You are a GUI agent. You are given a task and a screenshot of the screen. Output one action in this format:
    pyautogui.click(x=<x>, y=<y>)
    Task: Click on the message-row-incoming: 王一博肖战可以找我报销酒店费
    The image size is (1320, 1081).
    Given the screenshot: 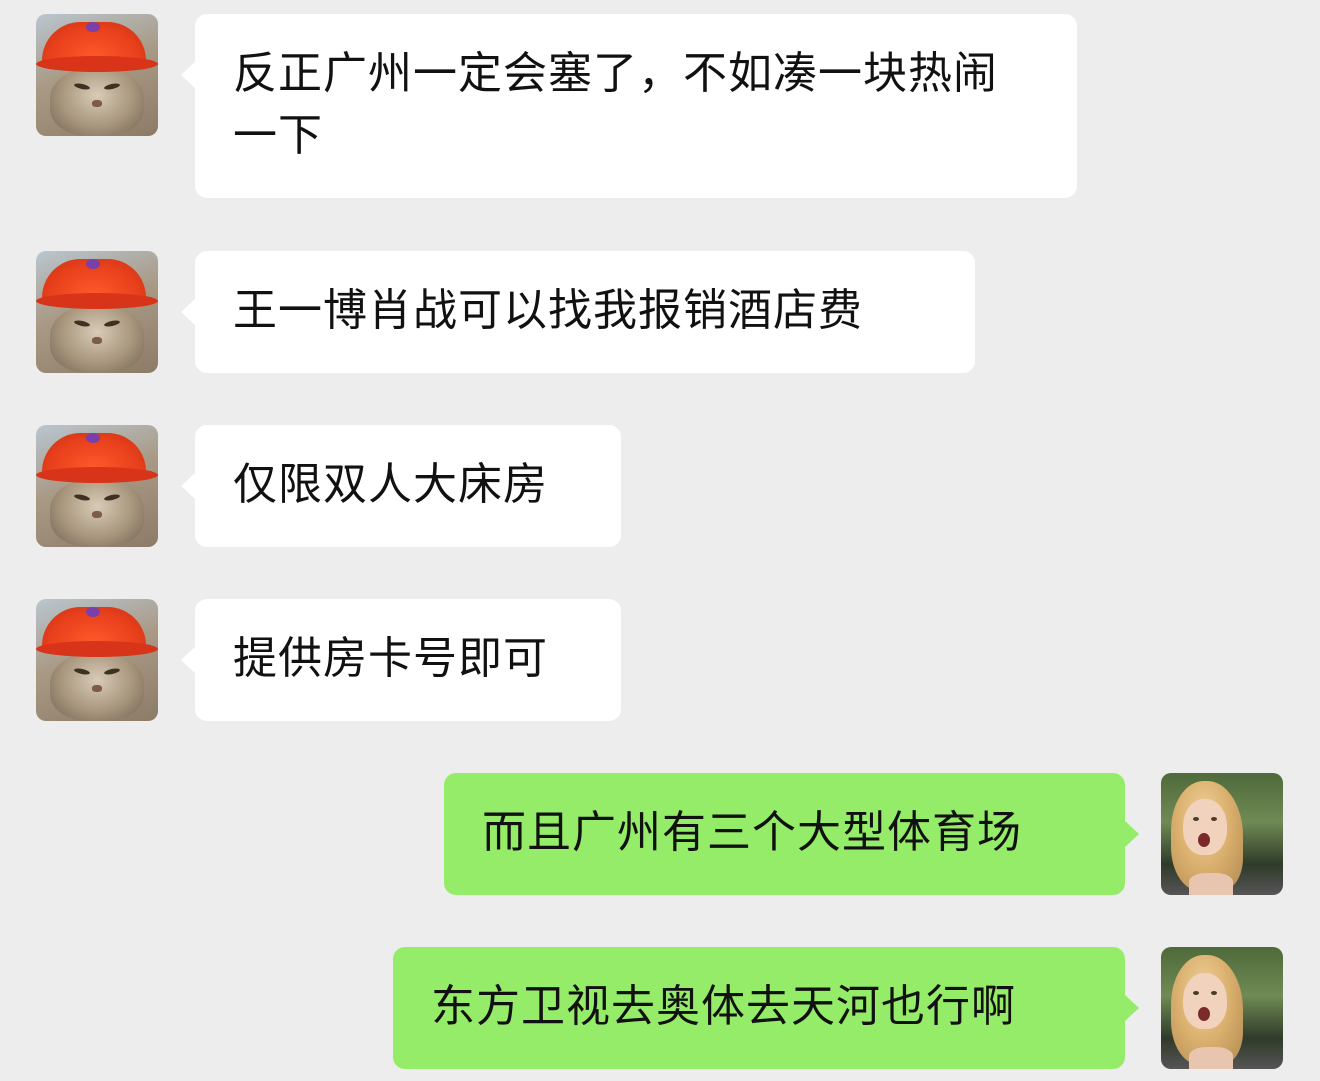 What is the action you would take?
    pyautogui.click(x=660, y=312)
    